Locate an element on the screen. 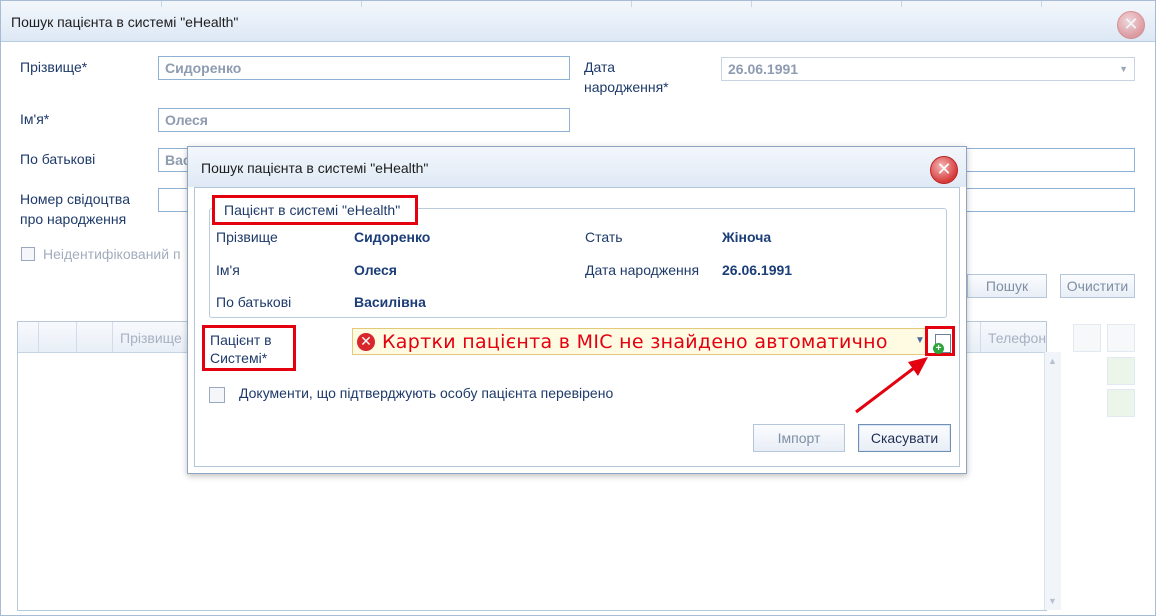  tools-icon is located at coordinates (1121, 338).